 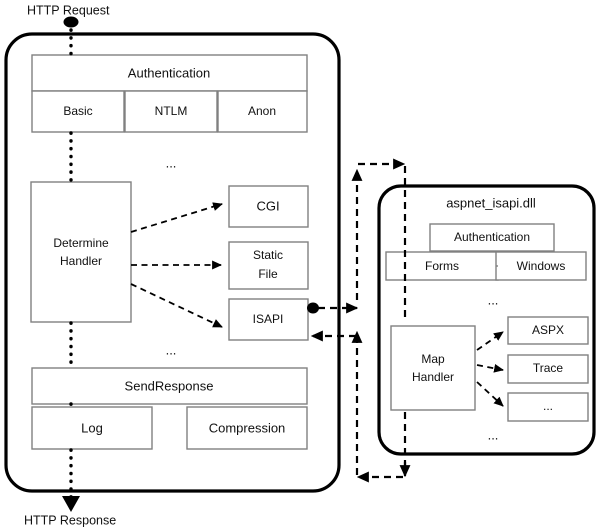 I want to click on isapi-panel-title: aspnet_isapi.dll, so click(x=491, y=202).